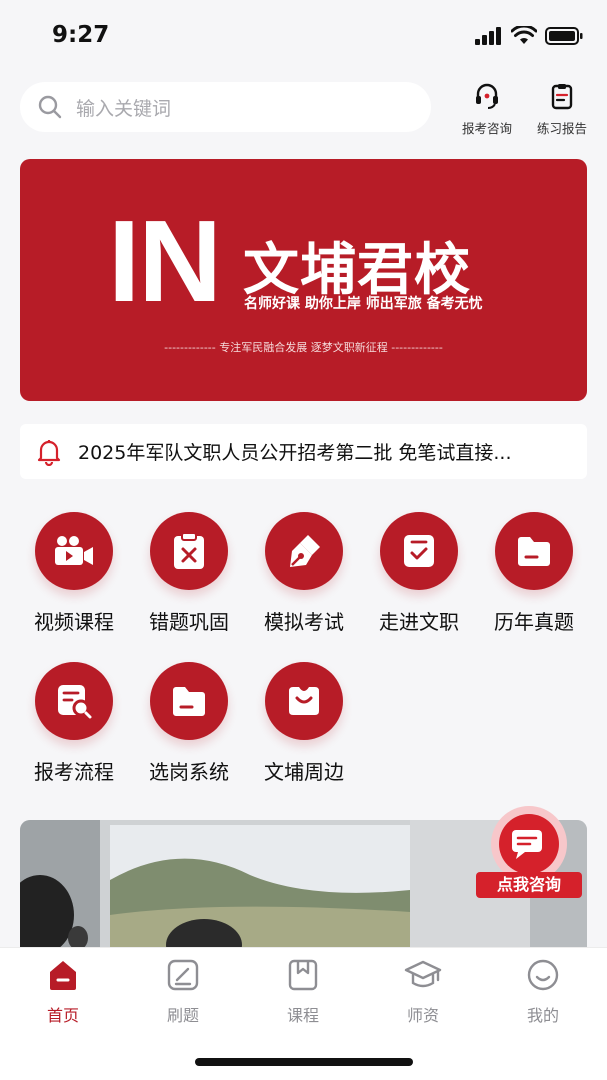 The width and height of the screenshot is (607, 1080). I want to click on home-icon, so click(63, 975).